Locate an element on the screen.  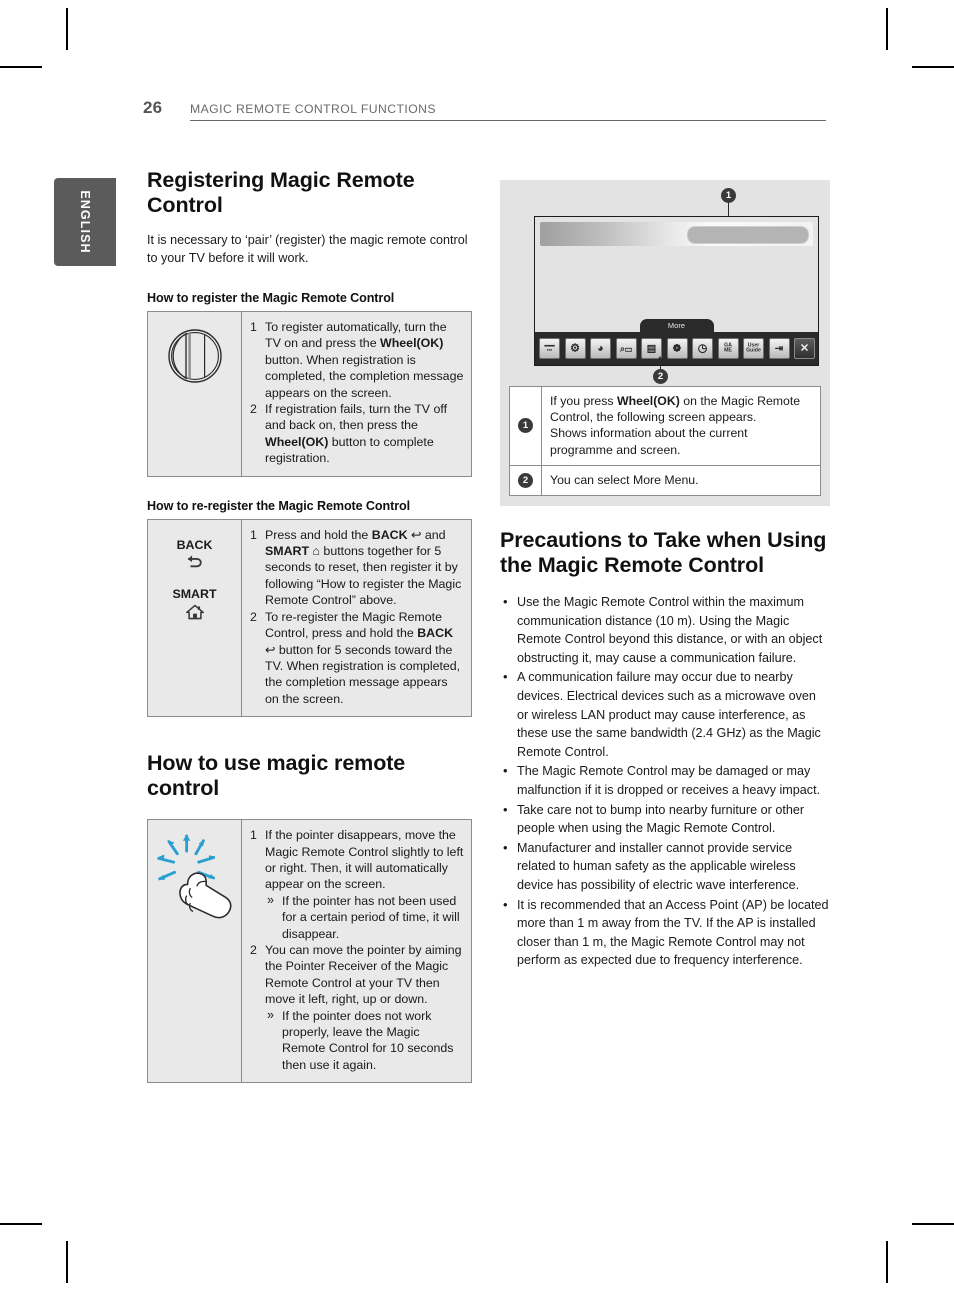
more-menu-dock: ▬▬ ▪▪▪ ⚙ ◕ ⌕▭ ▤ ❁ ◷ GA ME User Guide ⇥ ✕ is located at coordinates (676, 348).